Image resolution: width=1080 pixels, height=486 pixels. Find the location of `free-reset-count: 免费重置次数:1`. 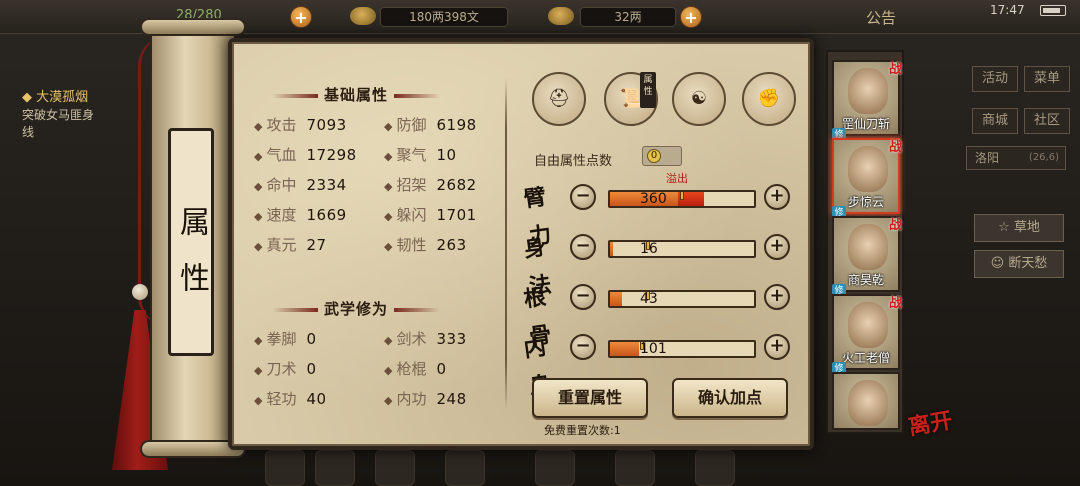

free-reset-count: 免费重置次数:1 is located at coordinates (582, 430).